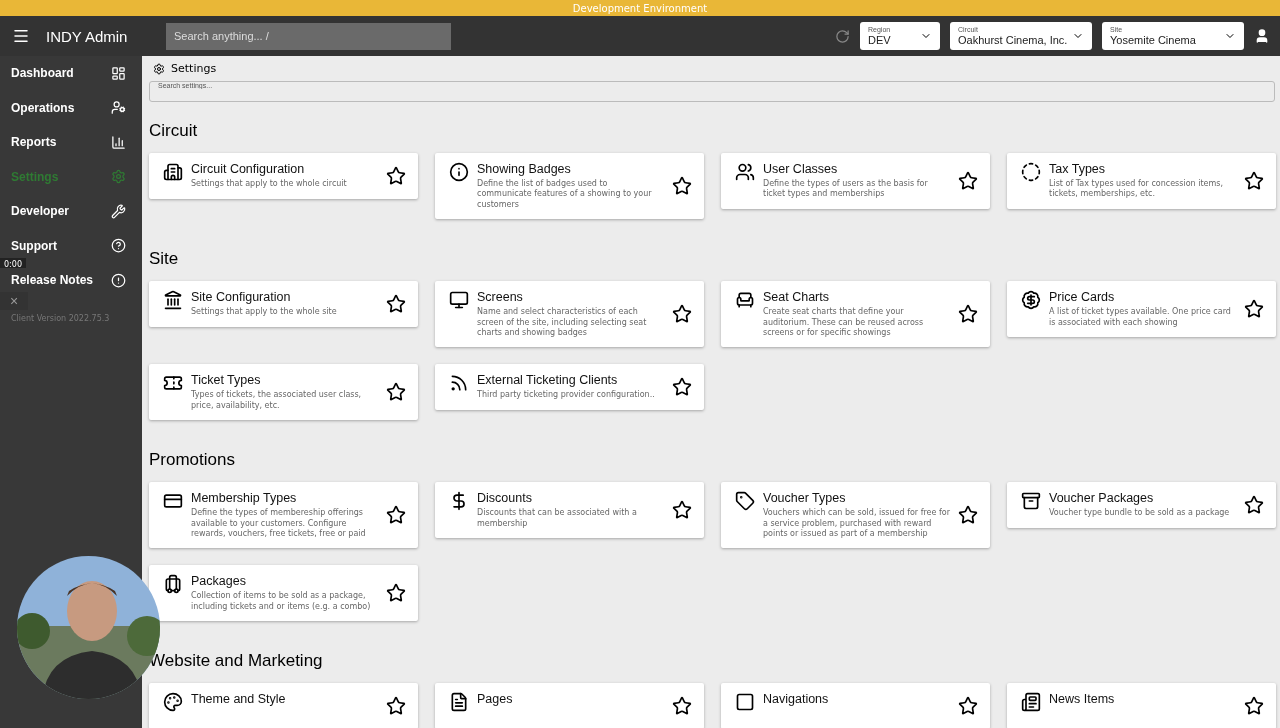  I want to click on breadcrumb: Settings, so click(194, 68).